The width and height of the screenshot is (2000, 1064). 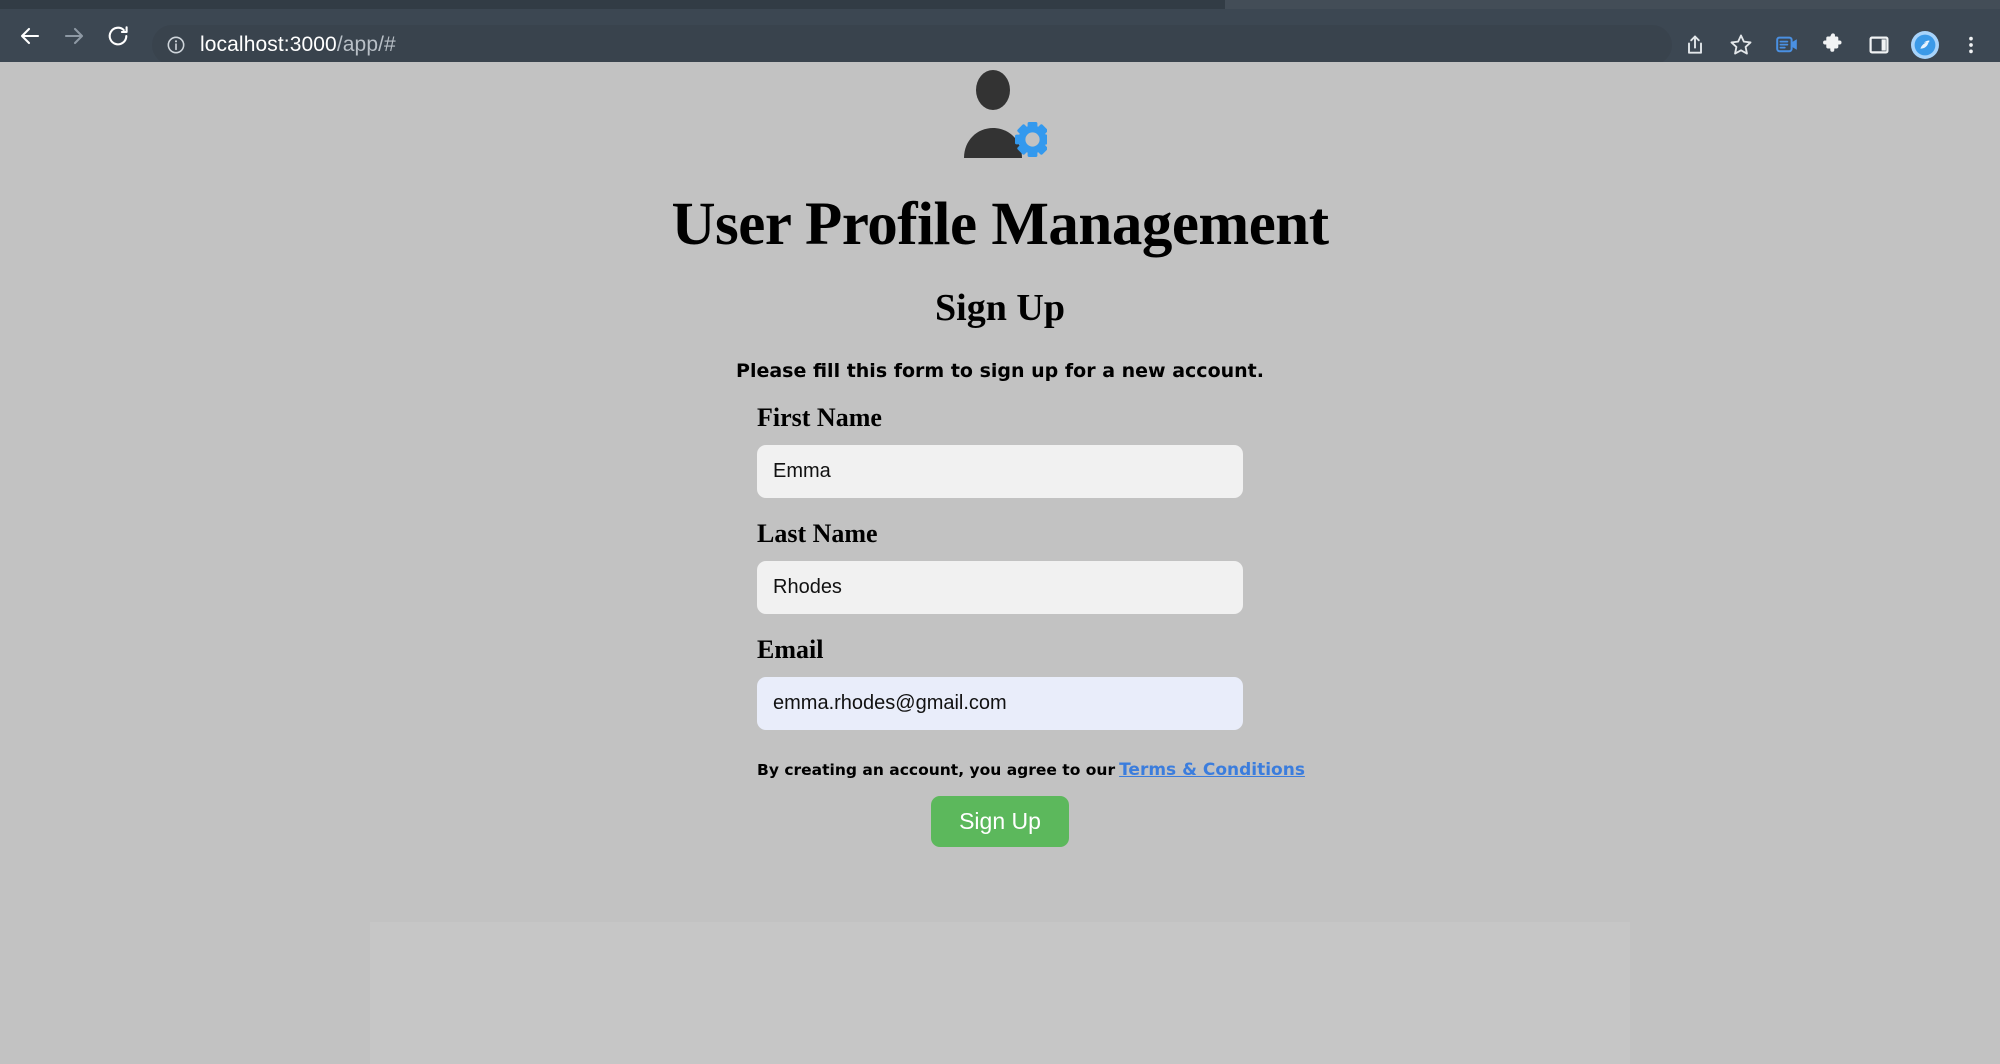 What do you see at coordinates (790, 649) in the screenshot?
I see `email-label: Email` at bounding box center [790, 649].